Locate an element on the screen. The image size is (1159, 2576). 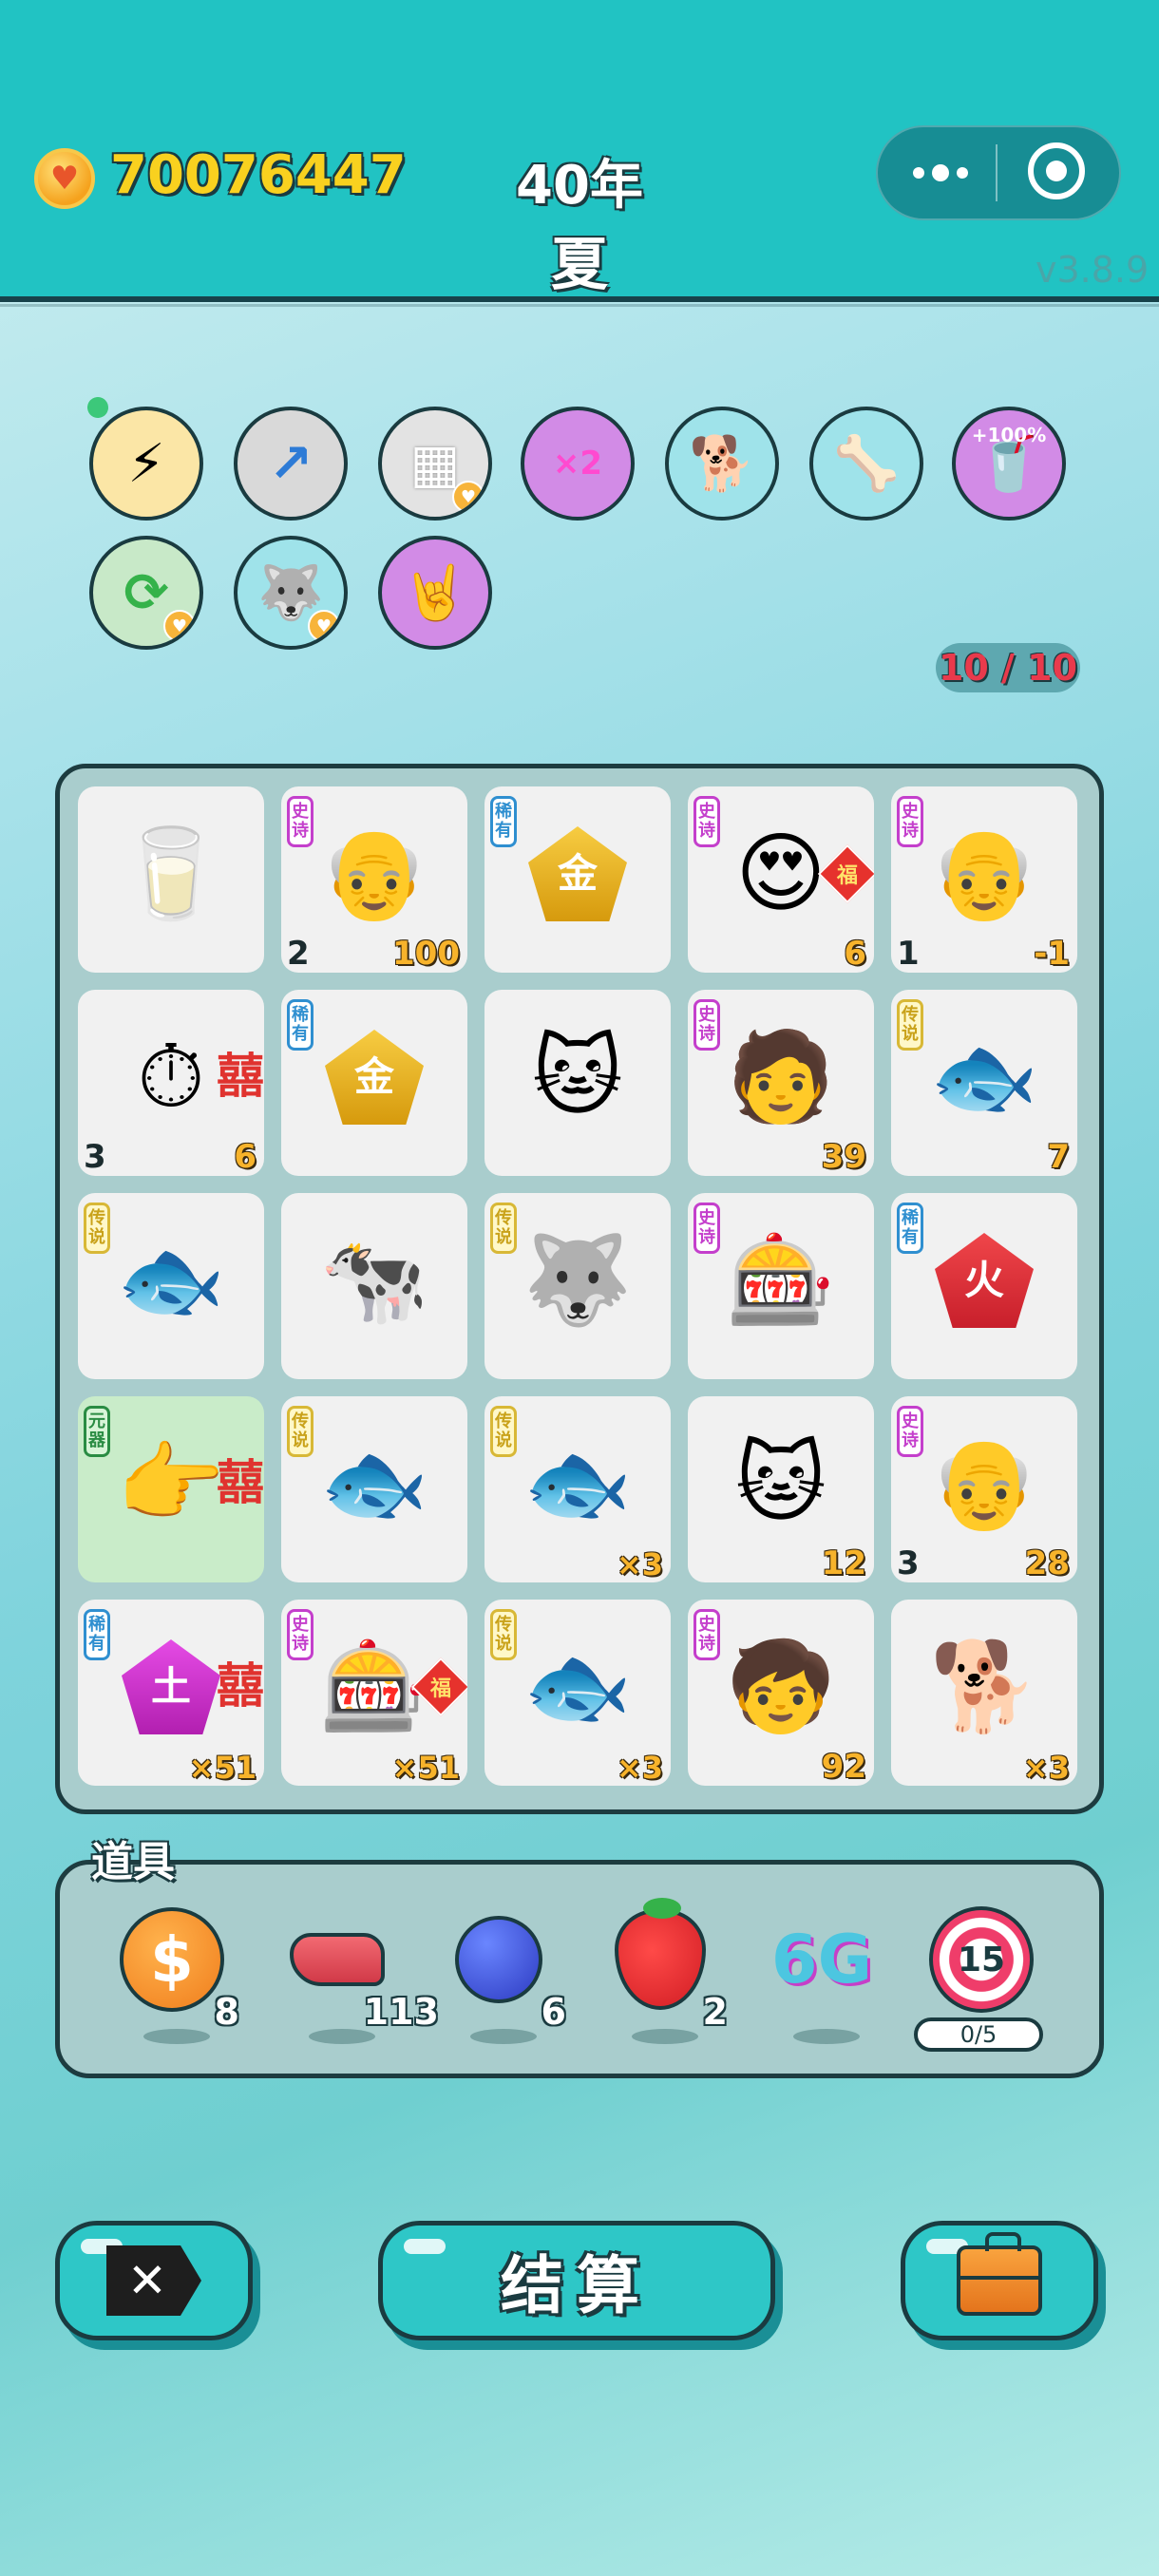
game-year: 40年 is located at coordinates (579, 186).